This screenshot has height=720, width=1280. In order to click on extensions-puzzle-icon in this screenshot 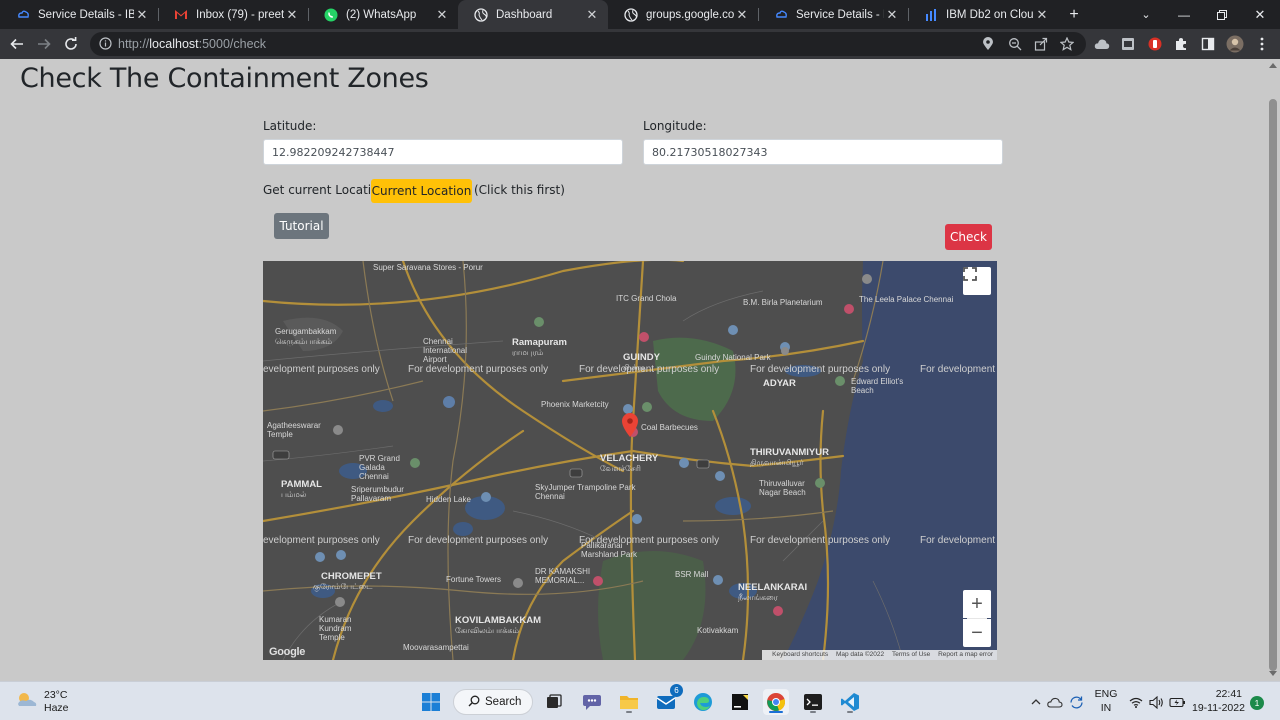, I will do `click(1181, 44)`.